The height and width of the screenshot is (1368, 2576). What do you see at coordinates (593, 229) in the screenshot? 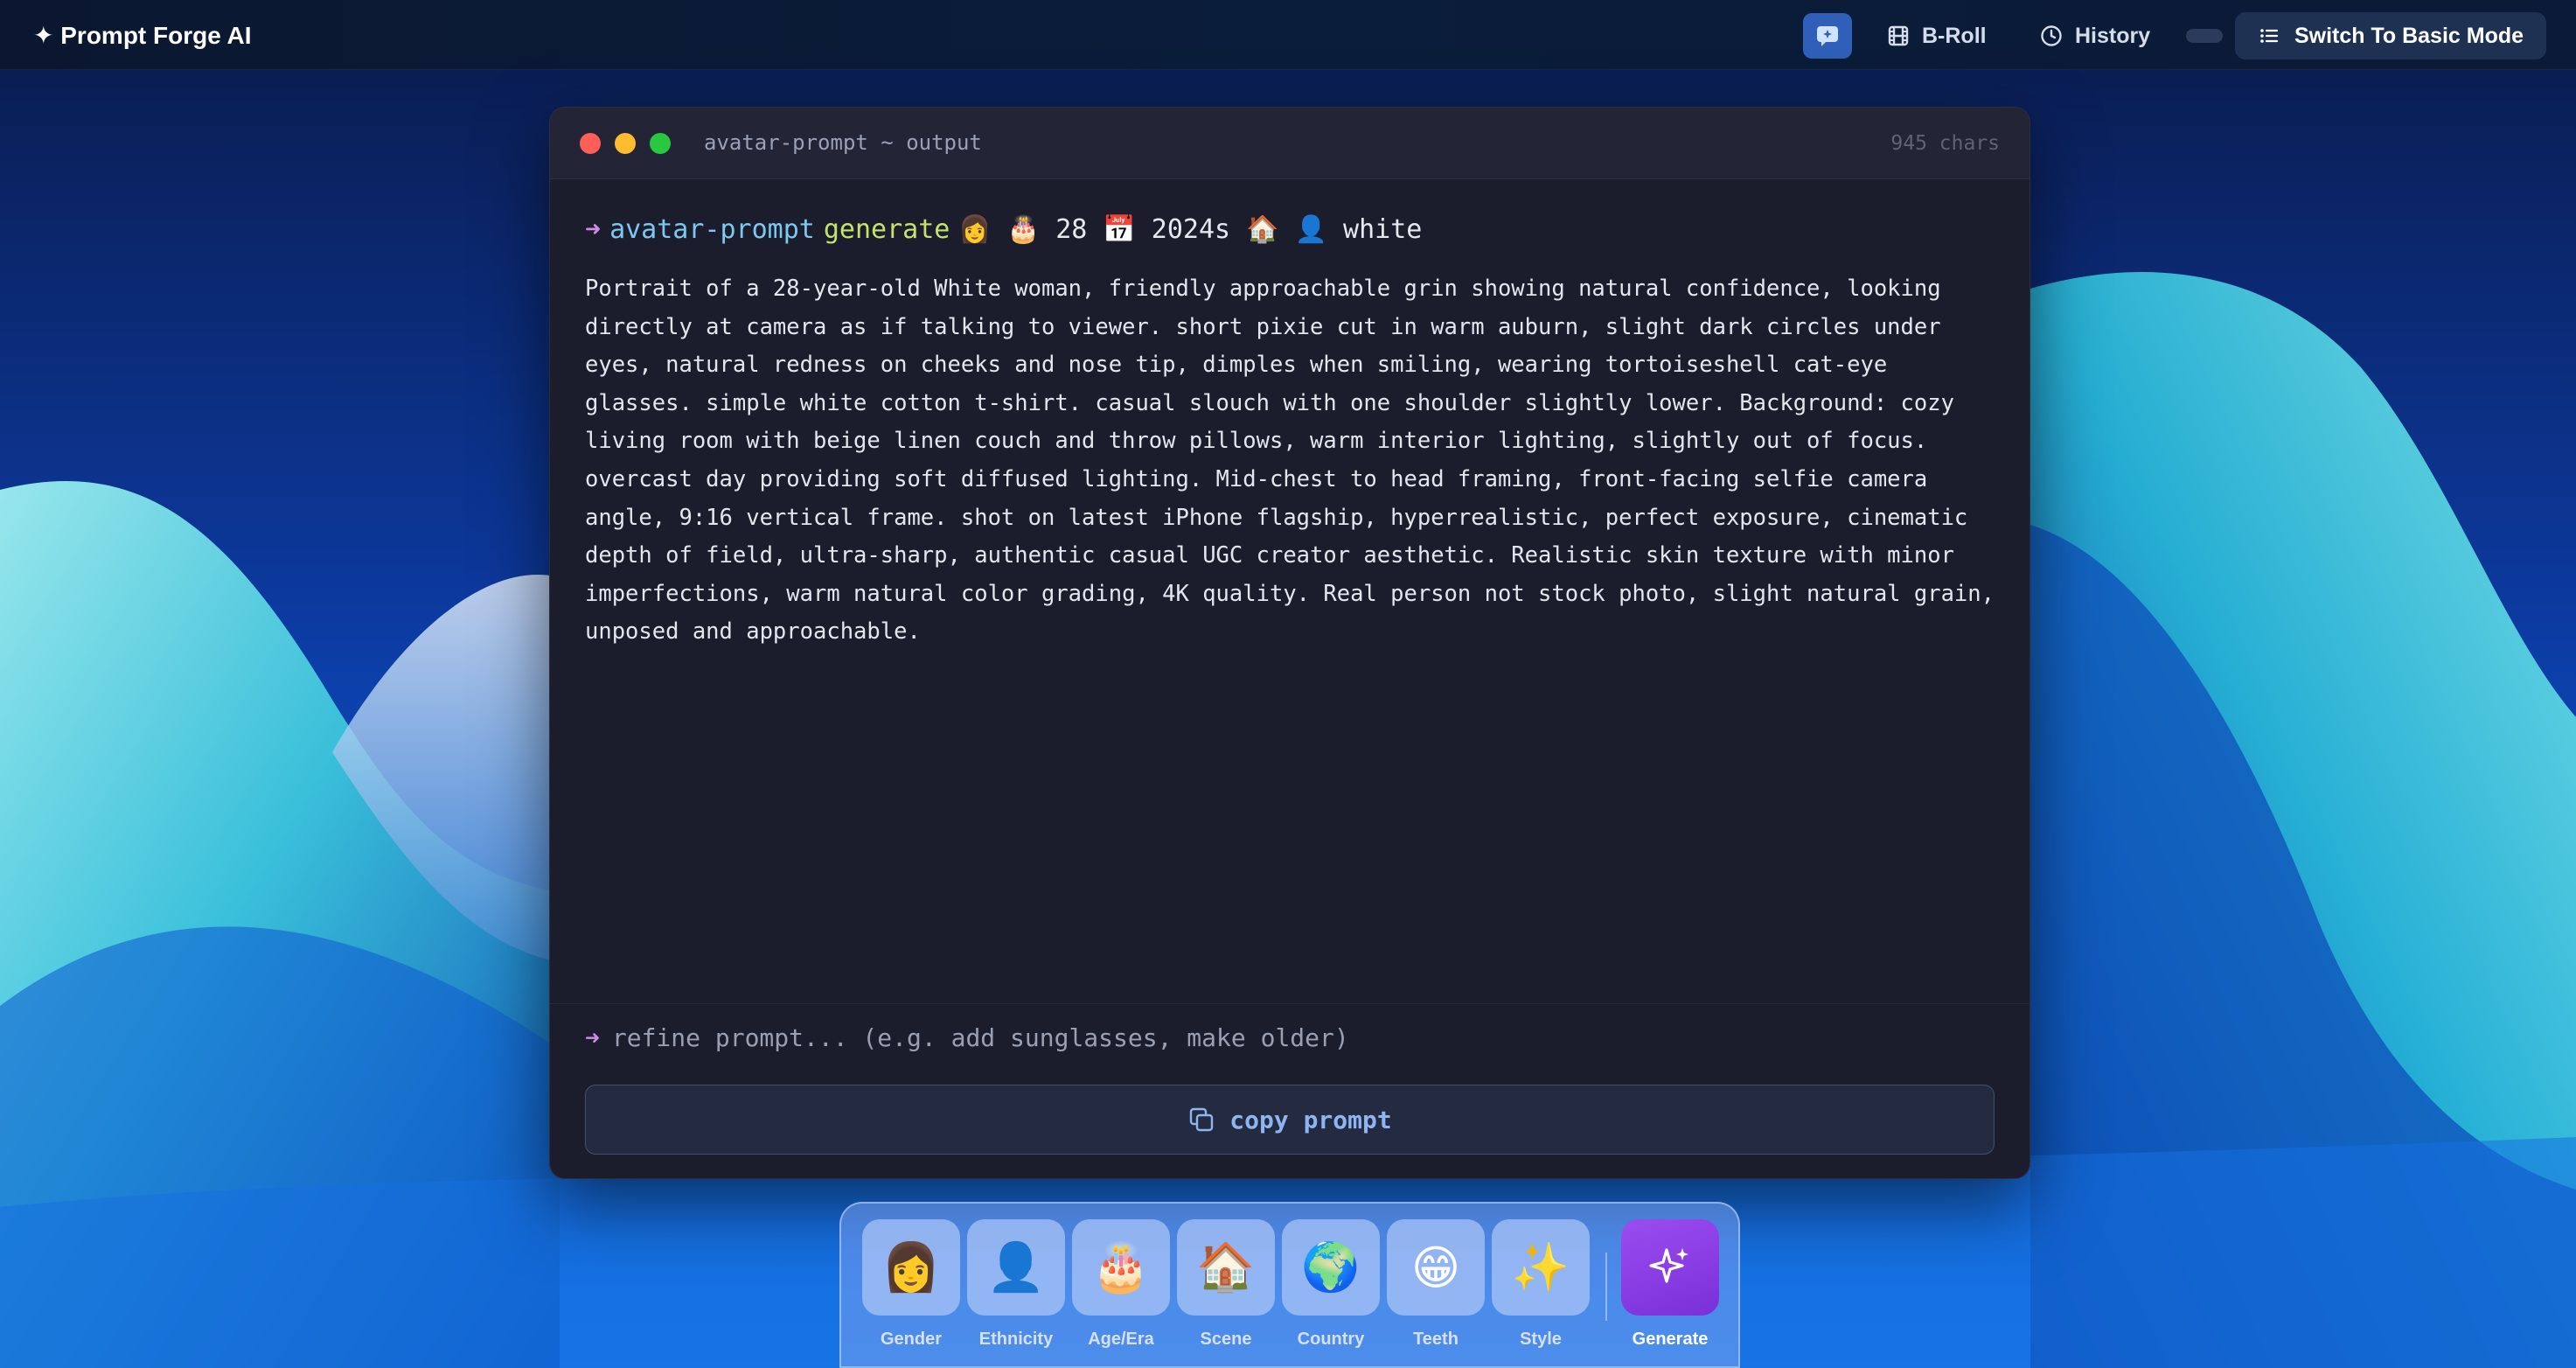
I see `prompt-arrow-icon: ➜` at bounding box center [593, 229].